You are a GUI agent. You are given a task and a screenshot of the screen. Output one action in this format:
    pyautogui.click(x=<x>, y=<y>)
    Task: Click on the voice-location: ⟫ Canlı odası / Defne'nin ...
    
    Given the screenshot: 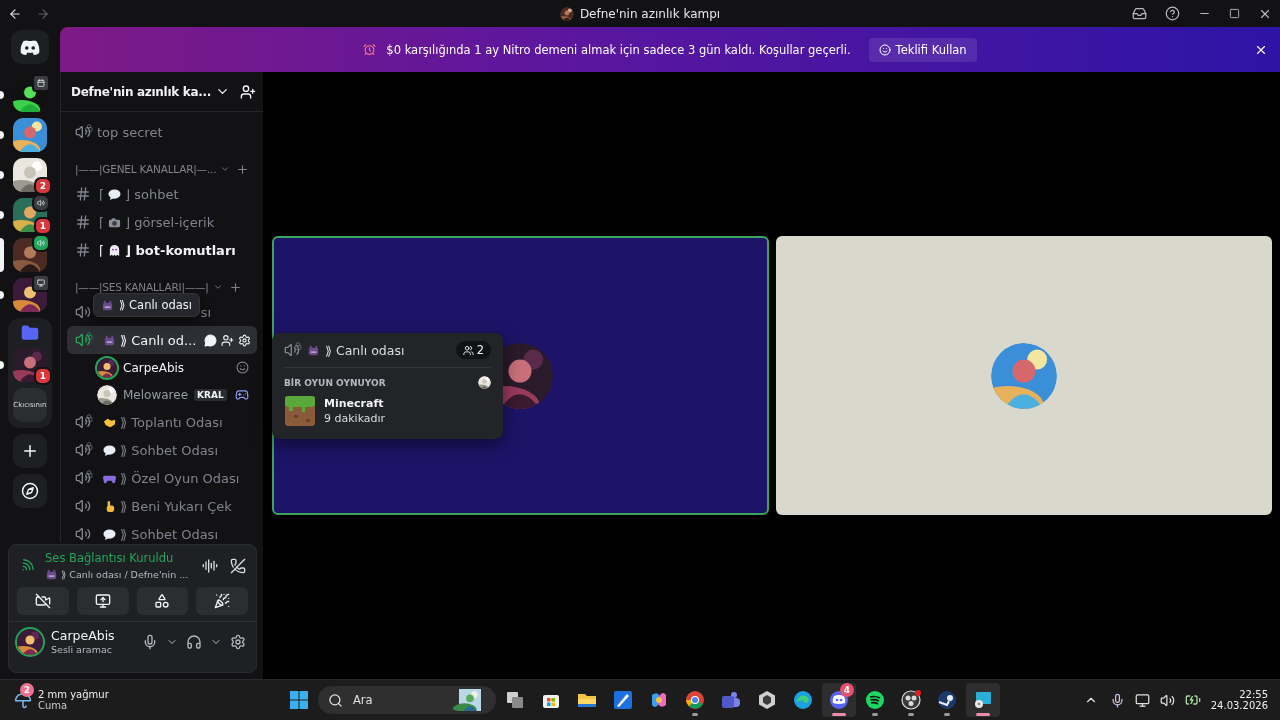 What is the action you would take?
    pyautogui.click(x=125, y=574)
    